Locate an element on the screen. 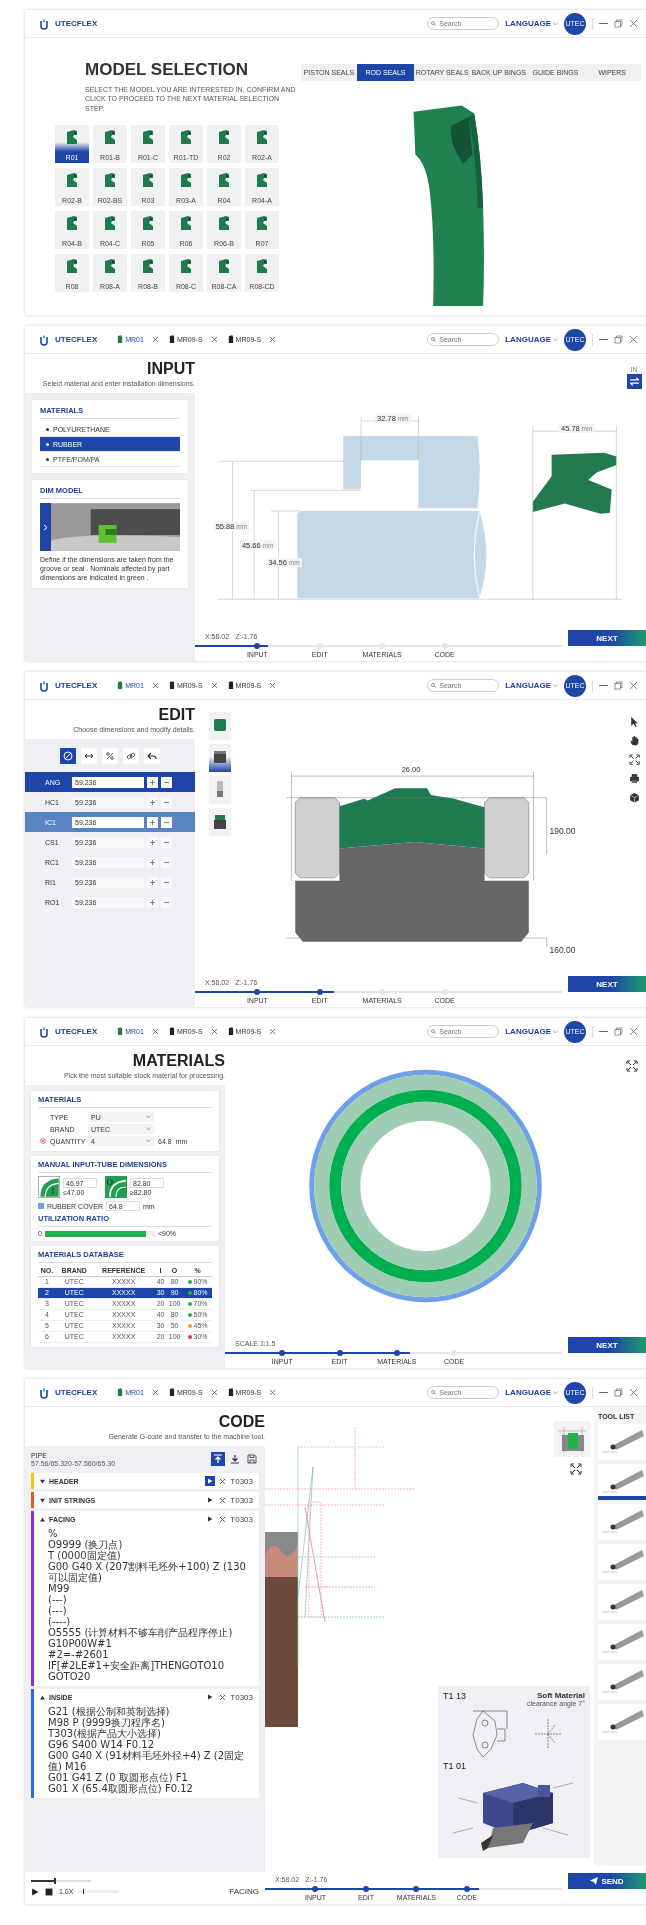 Image resolution: width=646 pixels, height=1925 pixels. diameter-button is located at coordinates (68, 756).